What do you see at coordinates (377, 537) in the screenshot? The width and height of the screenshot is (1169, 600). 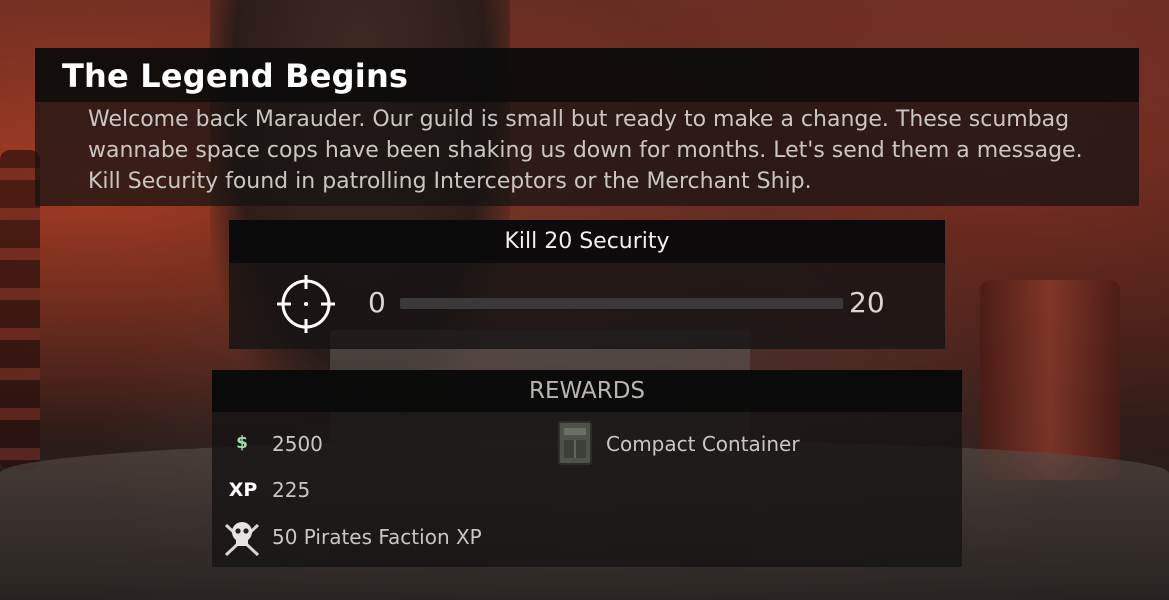 I see `reward-faction-label: 50 Pirates Faction XP` at bounding box center [377, 537].